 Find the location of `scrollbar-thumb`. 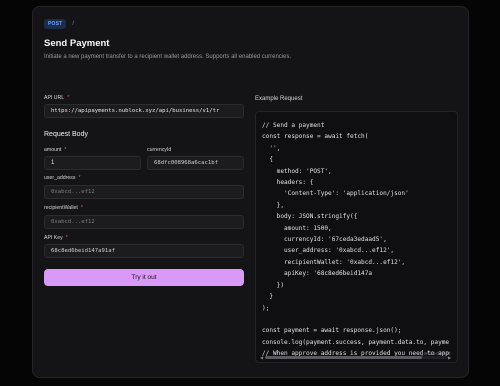

scrollbar-thumb is located at coordinates (344, 357).